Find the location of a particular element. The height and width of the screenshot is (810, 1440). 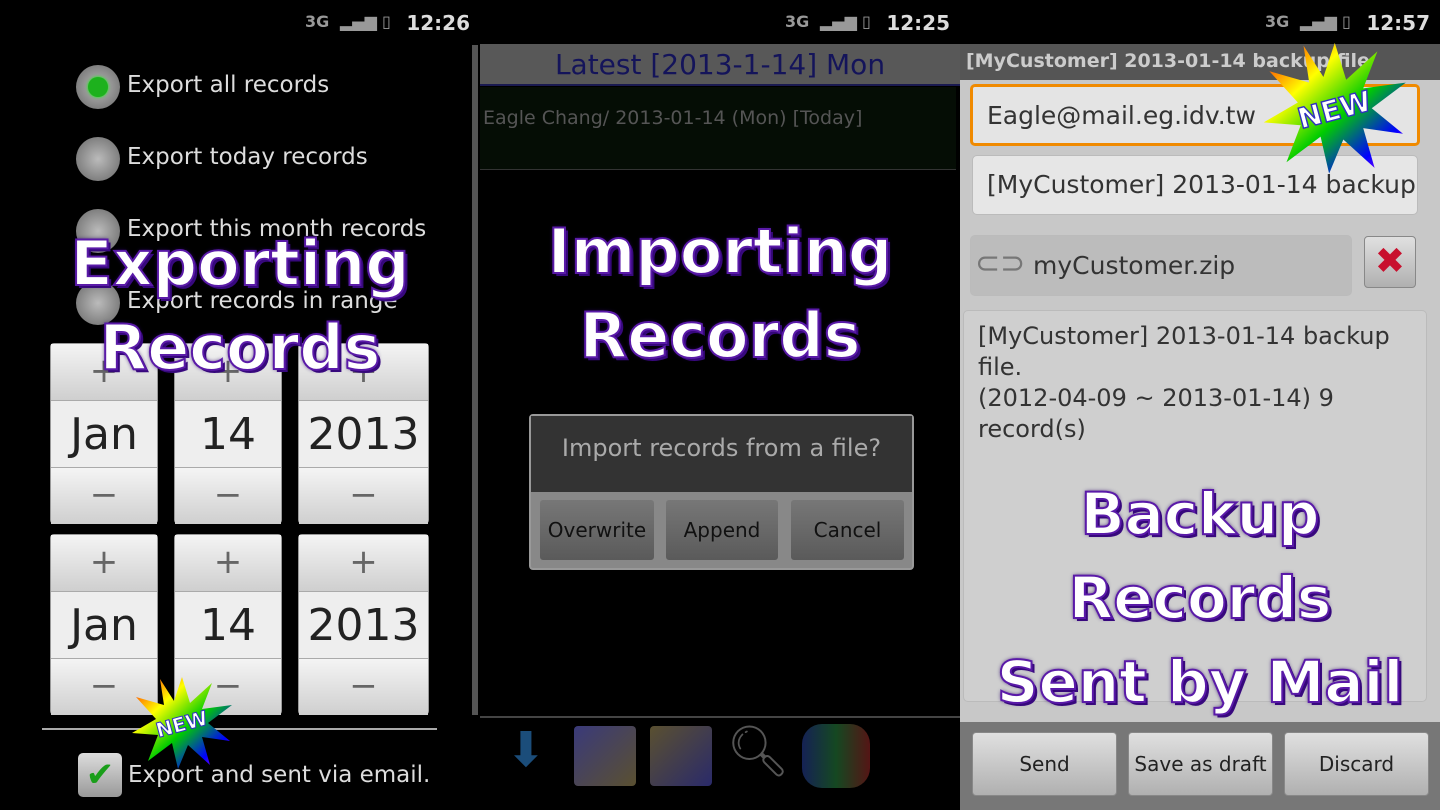

radio-export-today is located at coordinates (98, 159).